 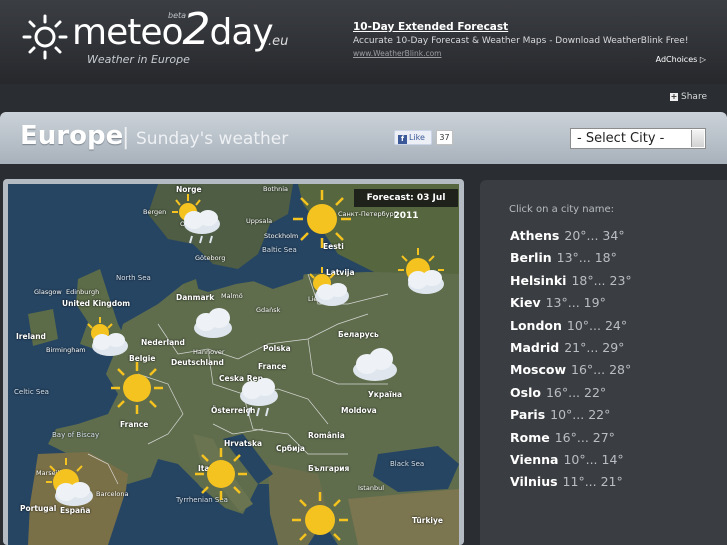 What do you see at coordinates (674, 96) in the screenshot?
I see `plus-icon: +` at bounding box center [674, 96].